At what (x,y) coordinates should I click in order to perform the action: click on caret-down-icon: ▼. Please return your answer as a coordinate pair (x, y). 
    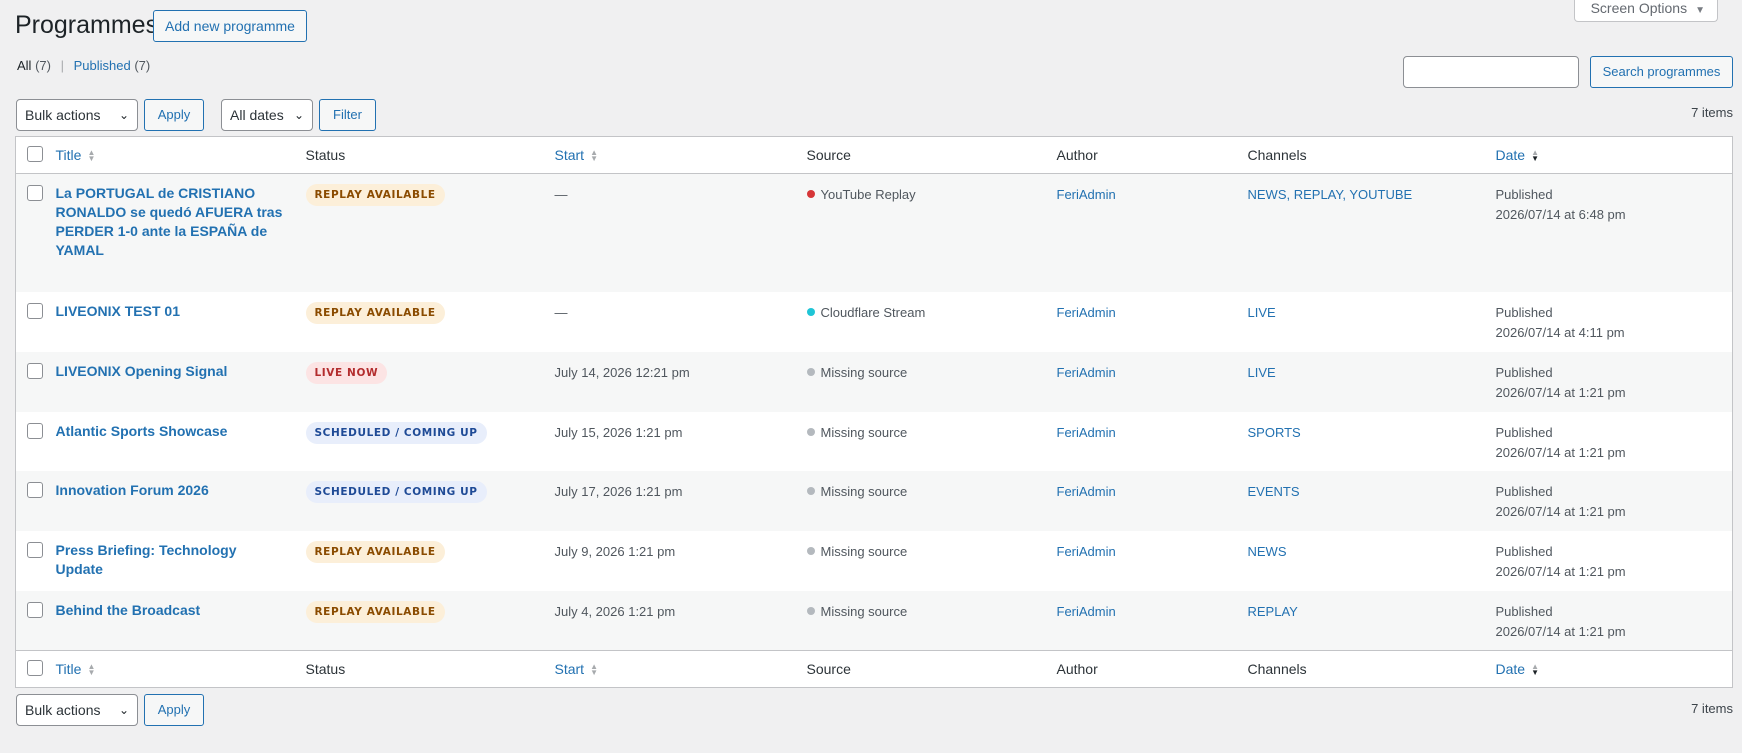
    Looking at the image, I should click on (1700, 10).